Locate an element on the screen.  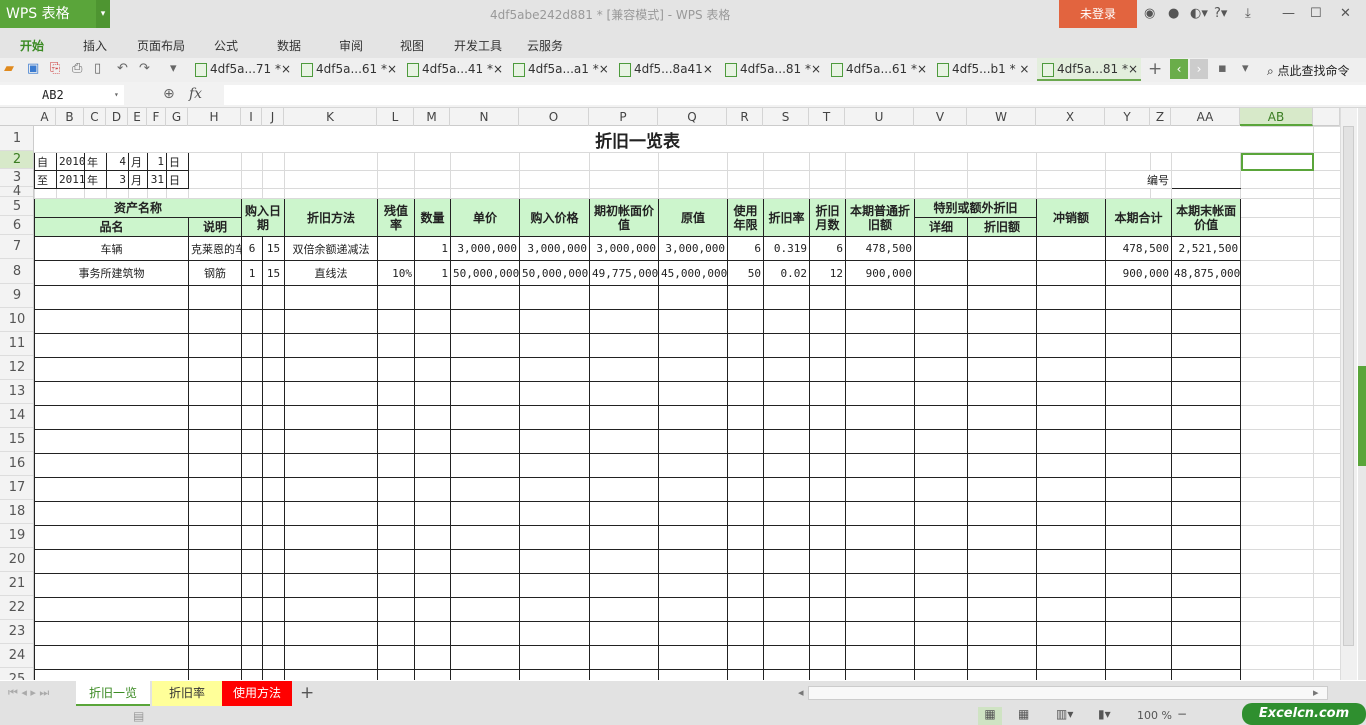
asset-month: 6 is located at coordinates (252, 248).